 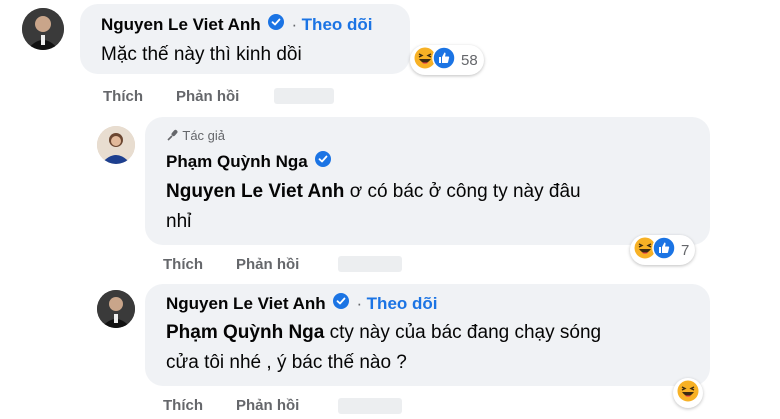 What do you see at coordinates (462, 191) in the screenshot?
I see `comment-text-line1: ơ có bác ở công ty này đâu` at bounding box center [462, 191].